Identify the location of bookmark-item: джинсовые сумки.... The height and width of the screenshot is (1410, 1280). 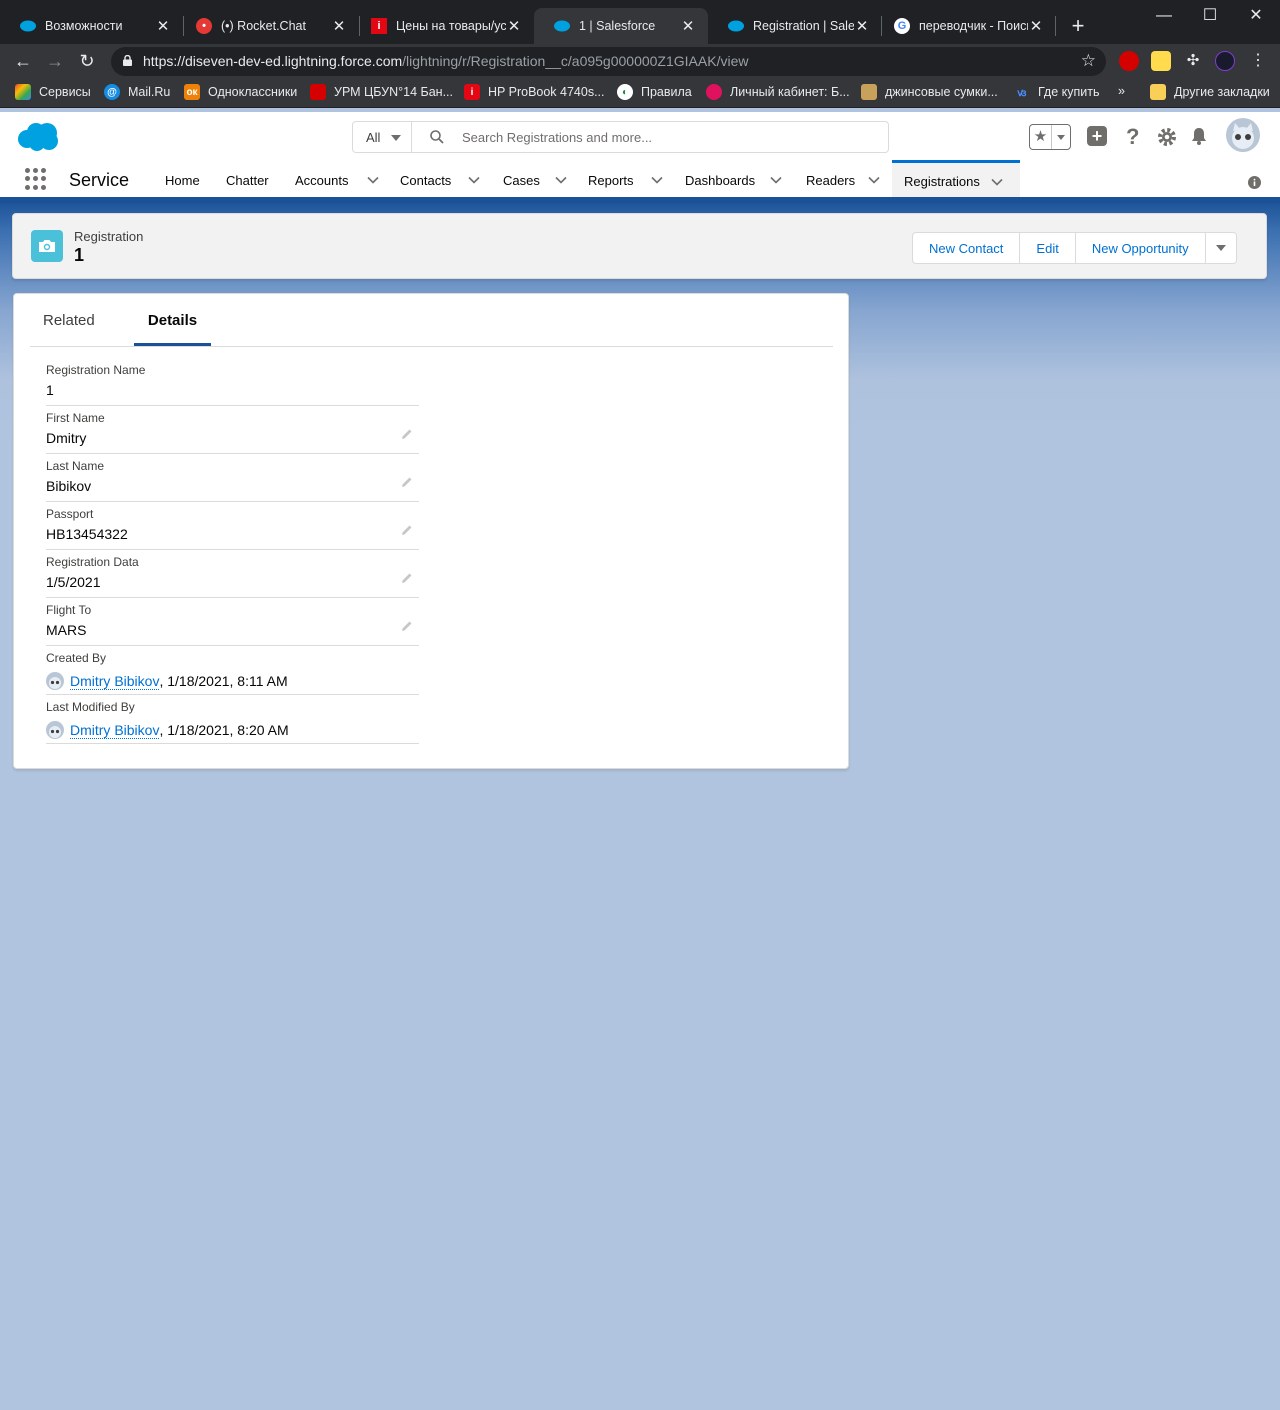
(929, 92).